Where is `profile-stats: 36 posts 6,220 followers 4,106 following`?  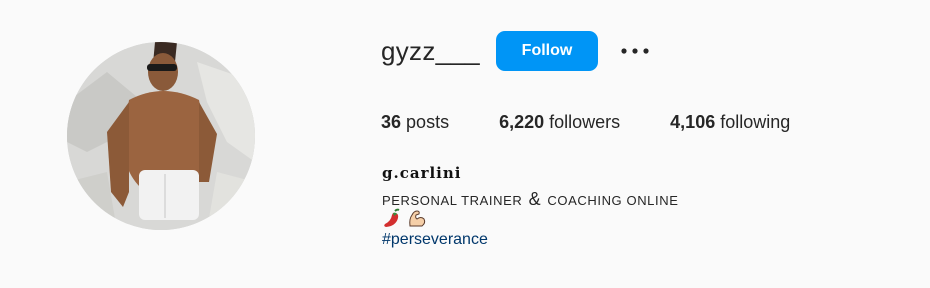 profile-stats: 36 posts 6,220 followers 4,106 following is located at coordinates (610, 122).